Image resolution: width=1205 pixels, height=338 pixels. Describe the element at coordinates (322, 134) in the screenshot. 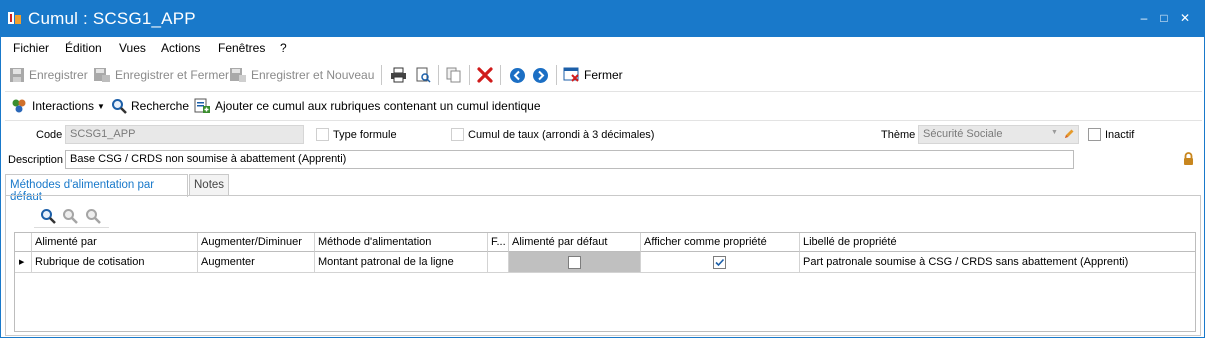

I see `type-formule-checkbox` at that location.